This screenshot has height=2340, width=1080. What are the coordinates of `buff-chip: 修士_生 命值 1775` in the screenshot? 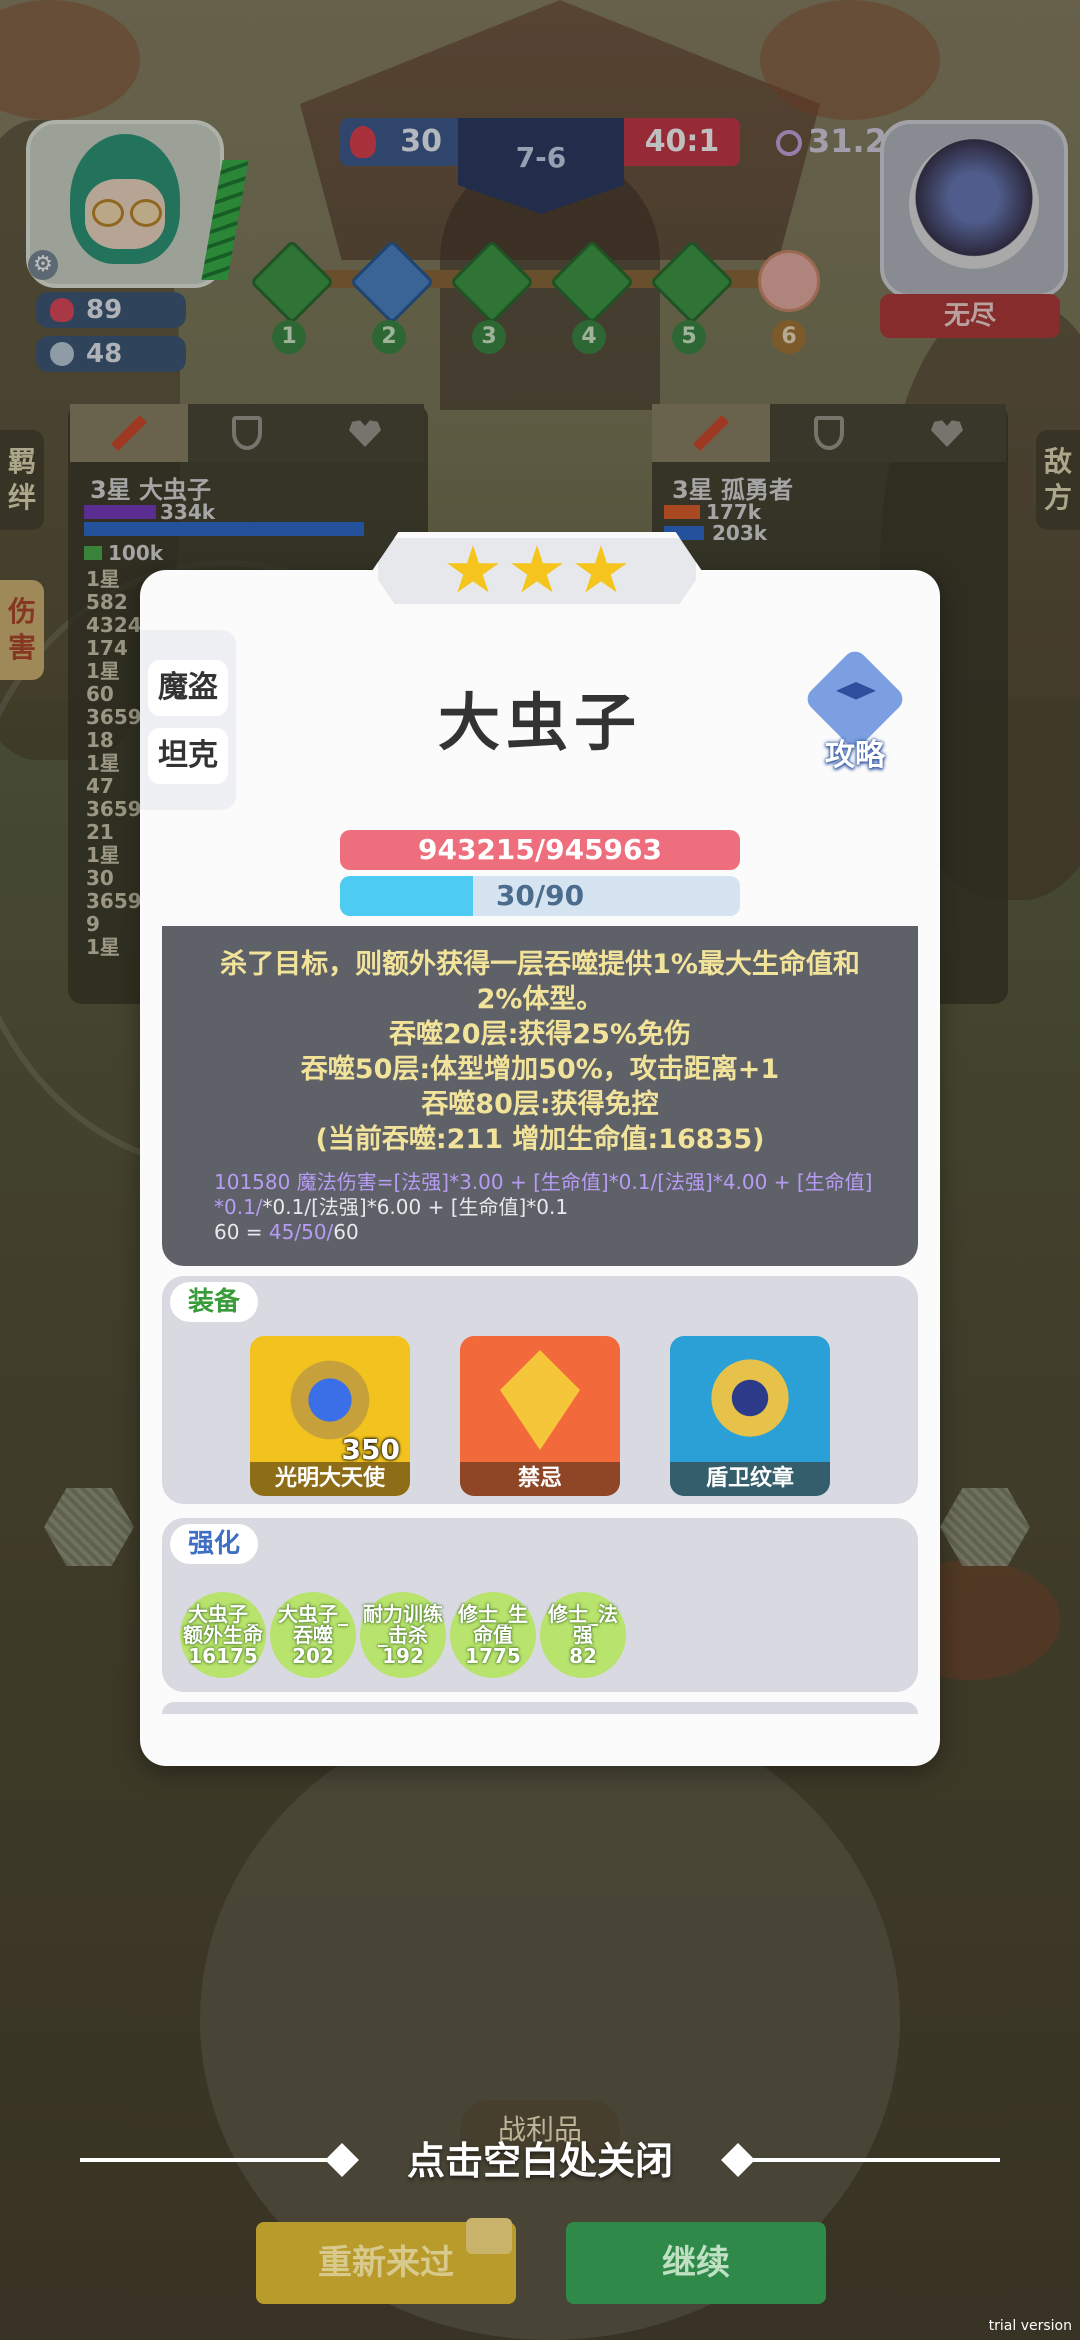 It's located at (493, 1635).